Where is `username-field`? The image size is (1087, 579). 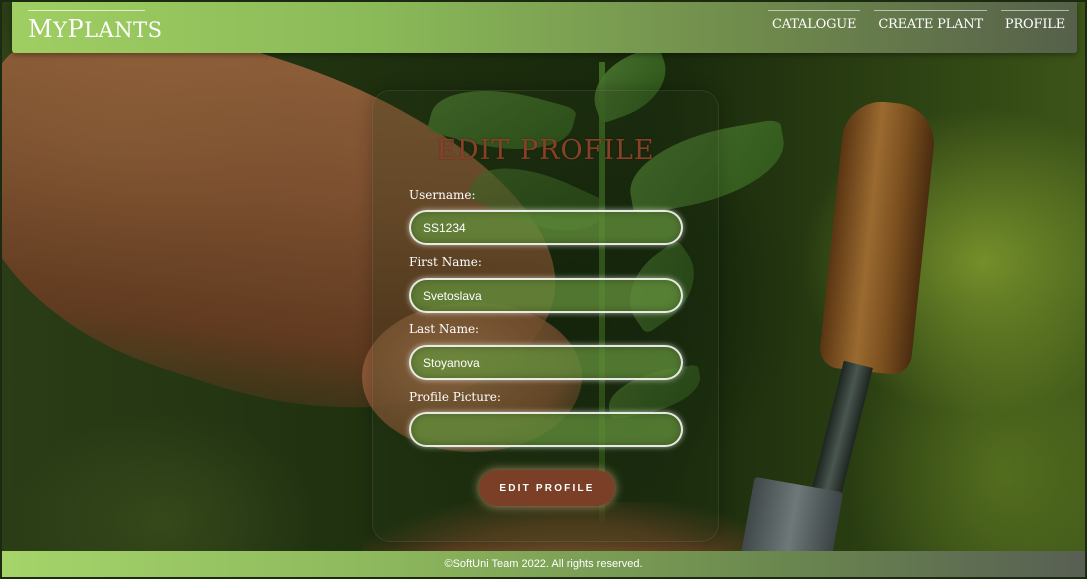
username-field is located at coordinates (546, 227).